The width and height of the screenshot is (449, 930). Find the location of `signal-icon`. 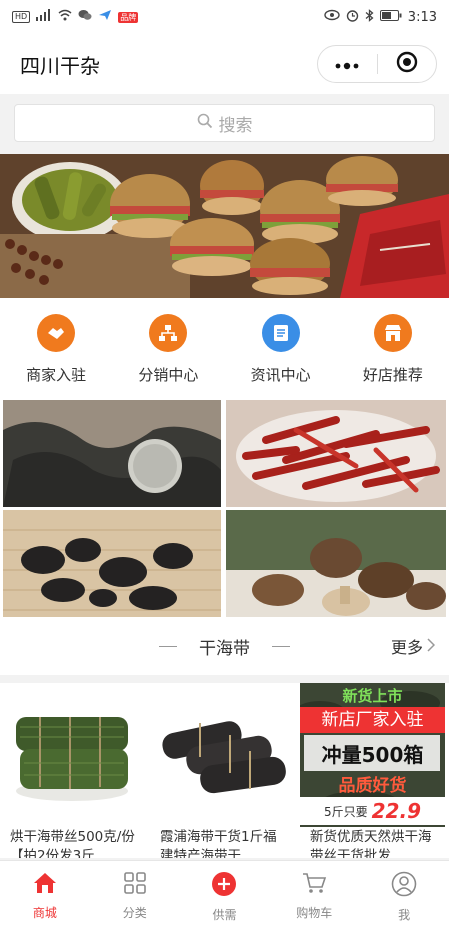

signal-icon is located at coordinates (44, 17).